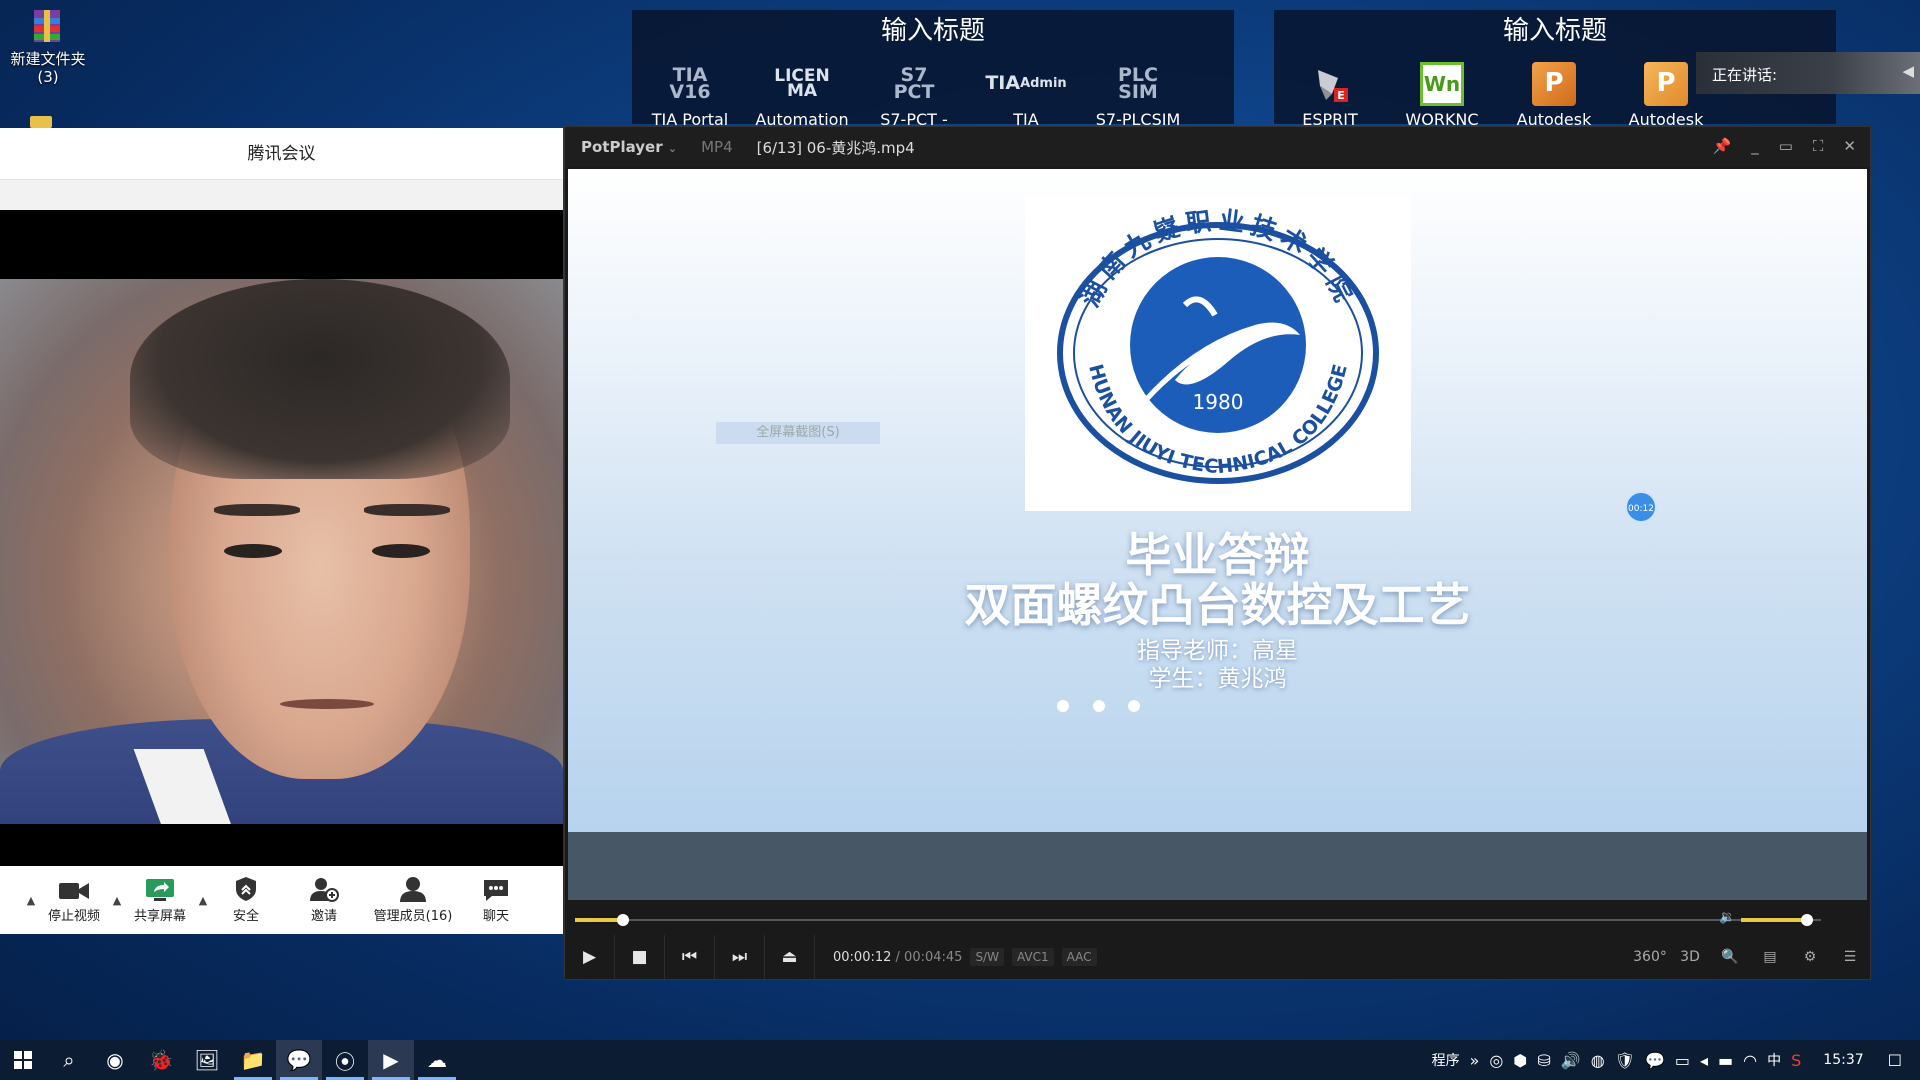  Describe the element at coordinates (1727, 917) in the screenshot. I see `volume-icon: 🔉` at that location.